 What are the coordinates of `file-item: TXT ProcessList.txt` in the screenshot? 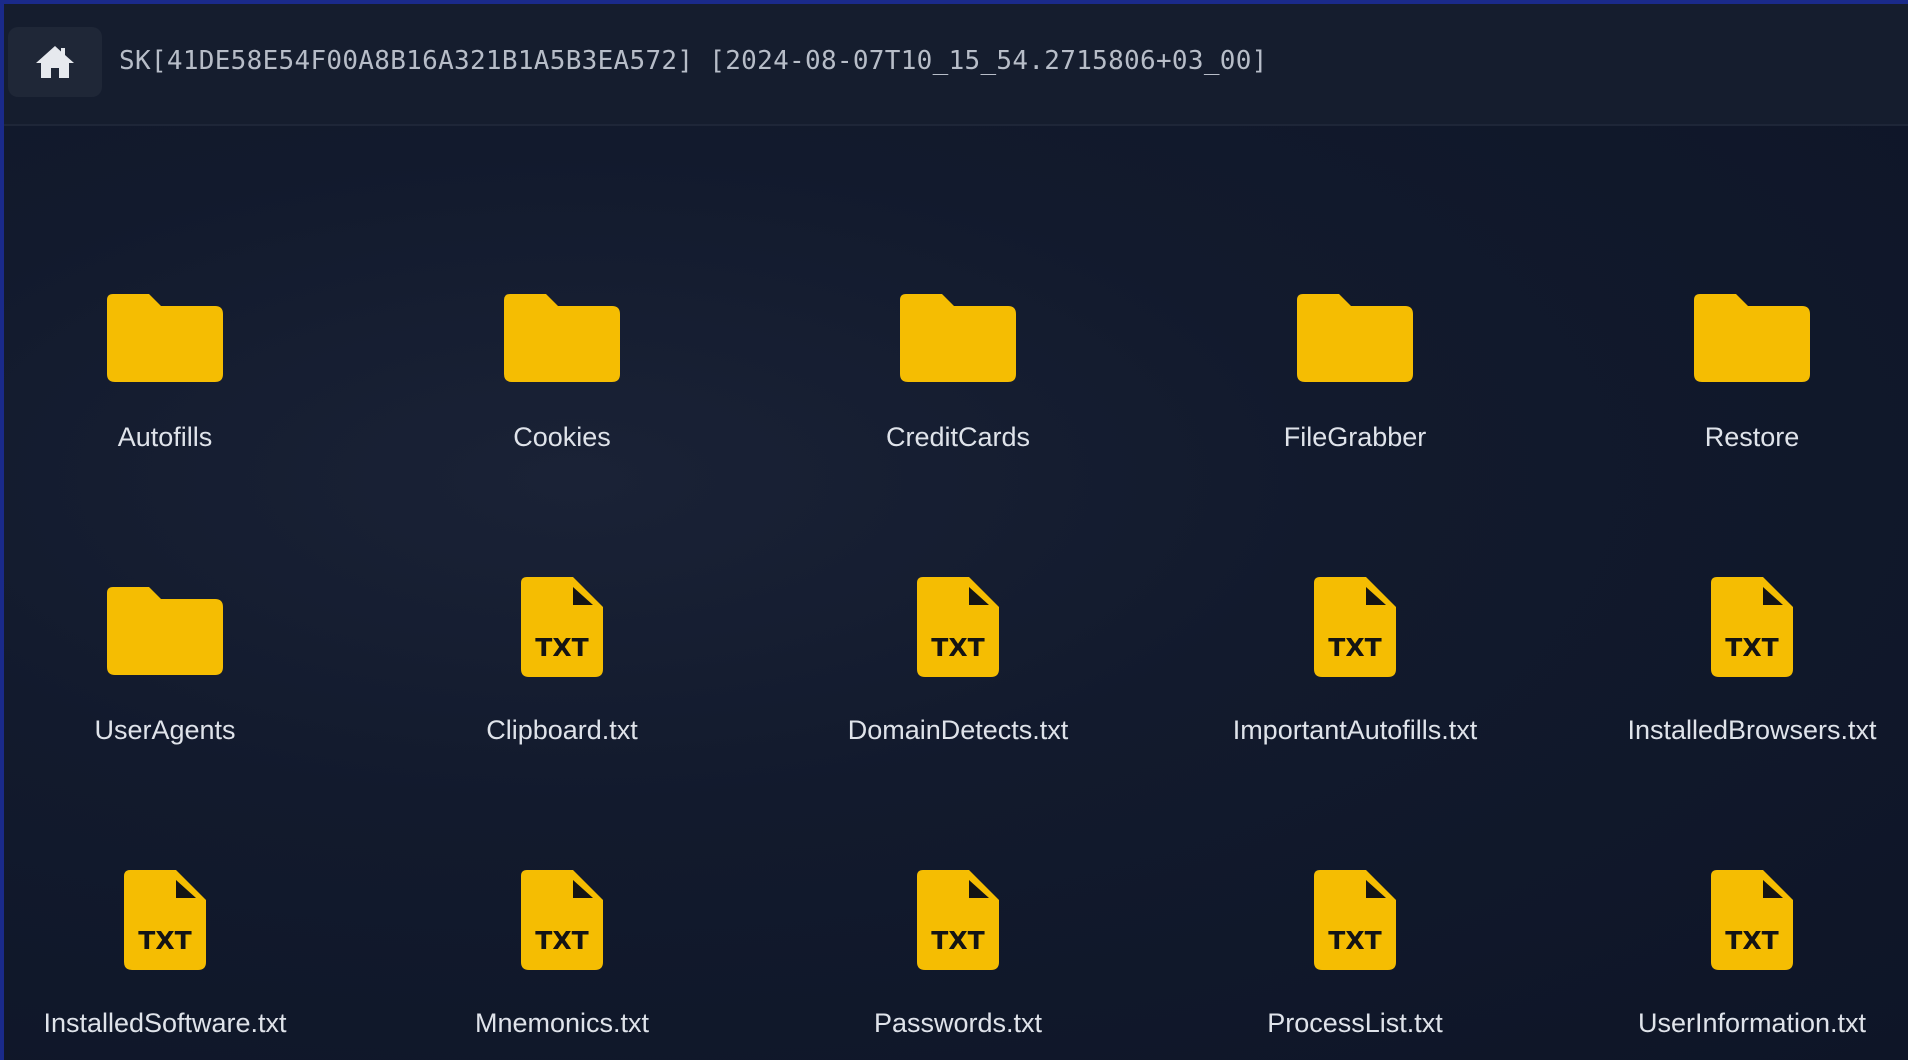 It's located at (1355, 940).